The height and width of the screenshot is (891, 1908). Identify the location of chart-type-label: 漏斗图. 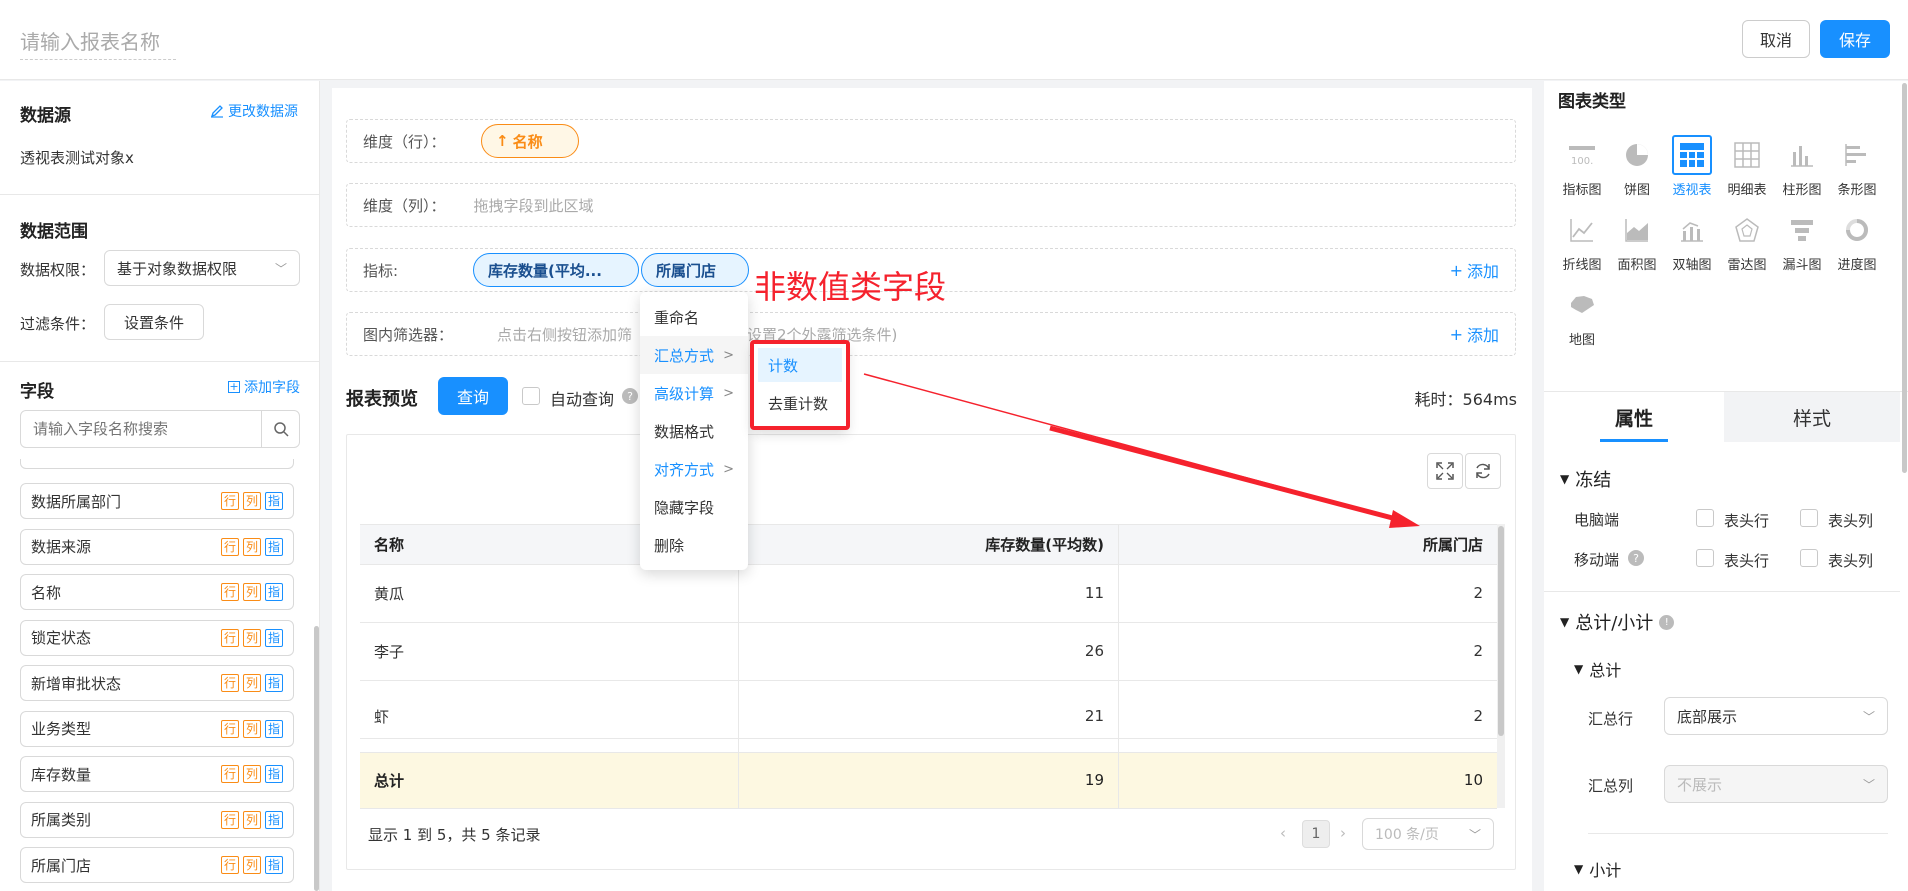
(1802, 265).